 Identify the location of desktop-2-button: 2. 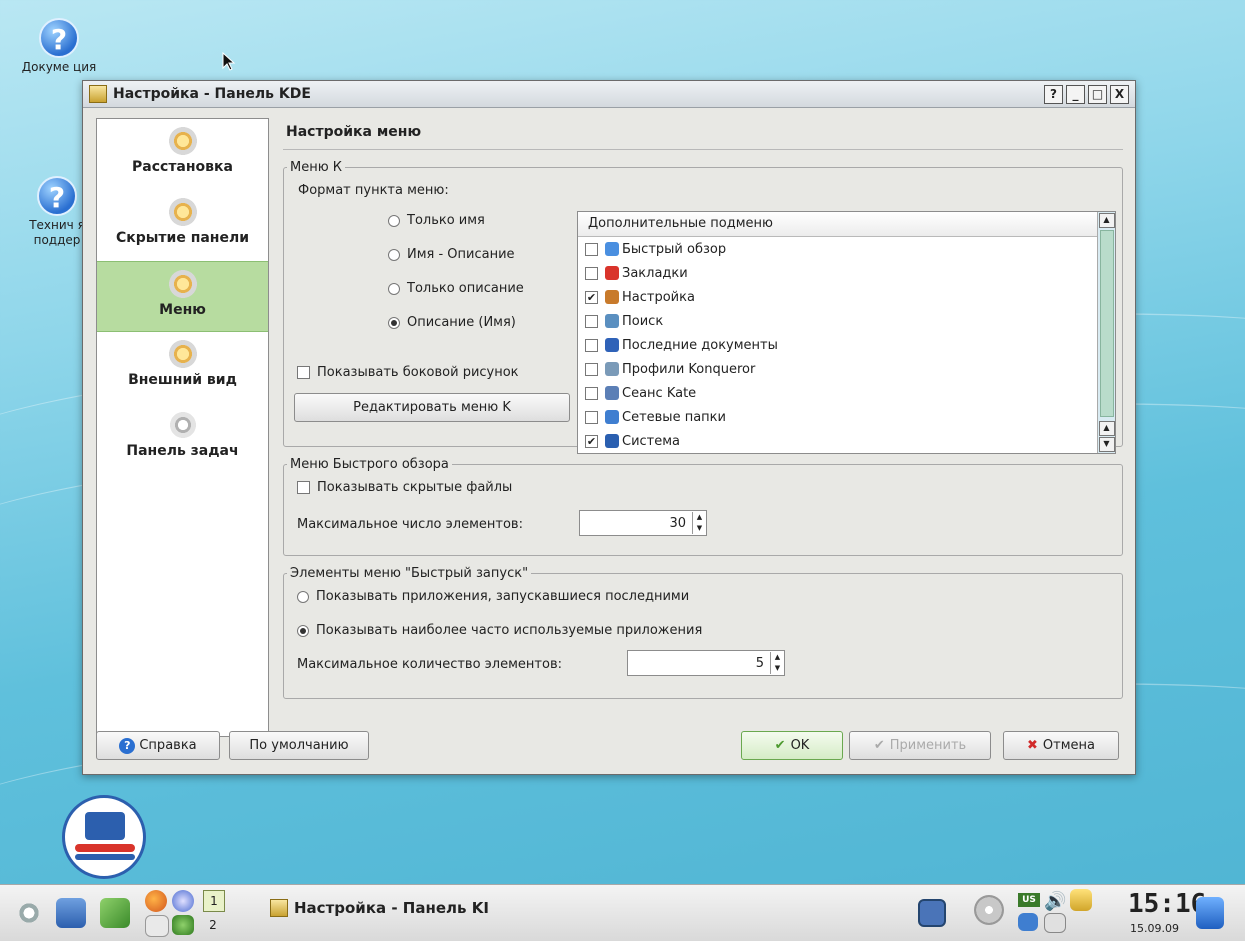
(213, 925).